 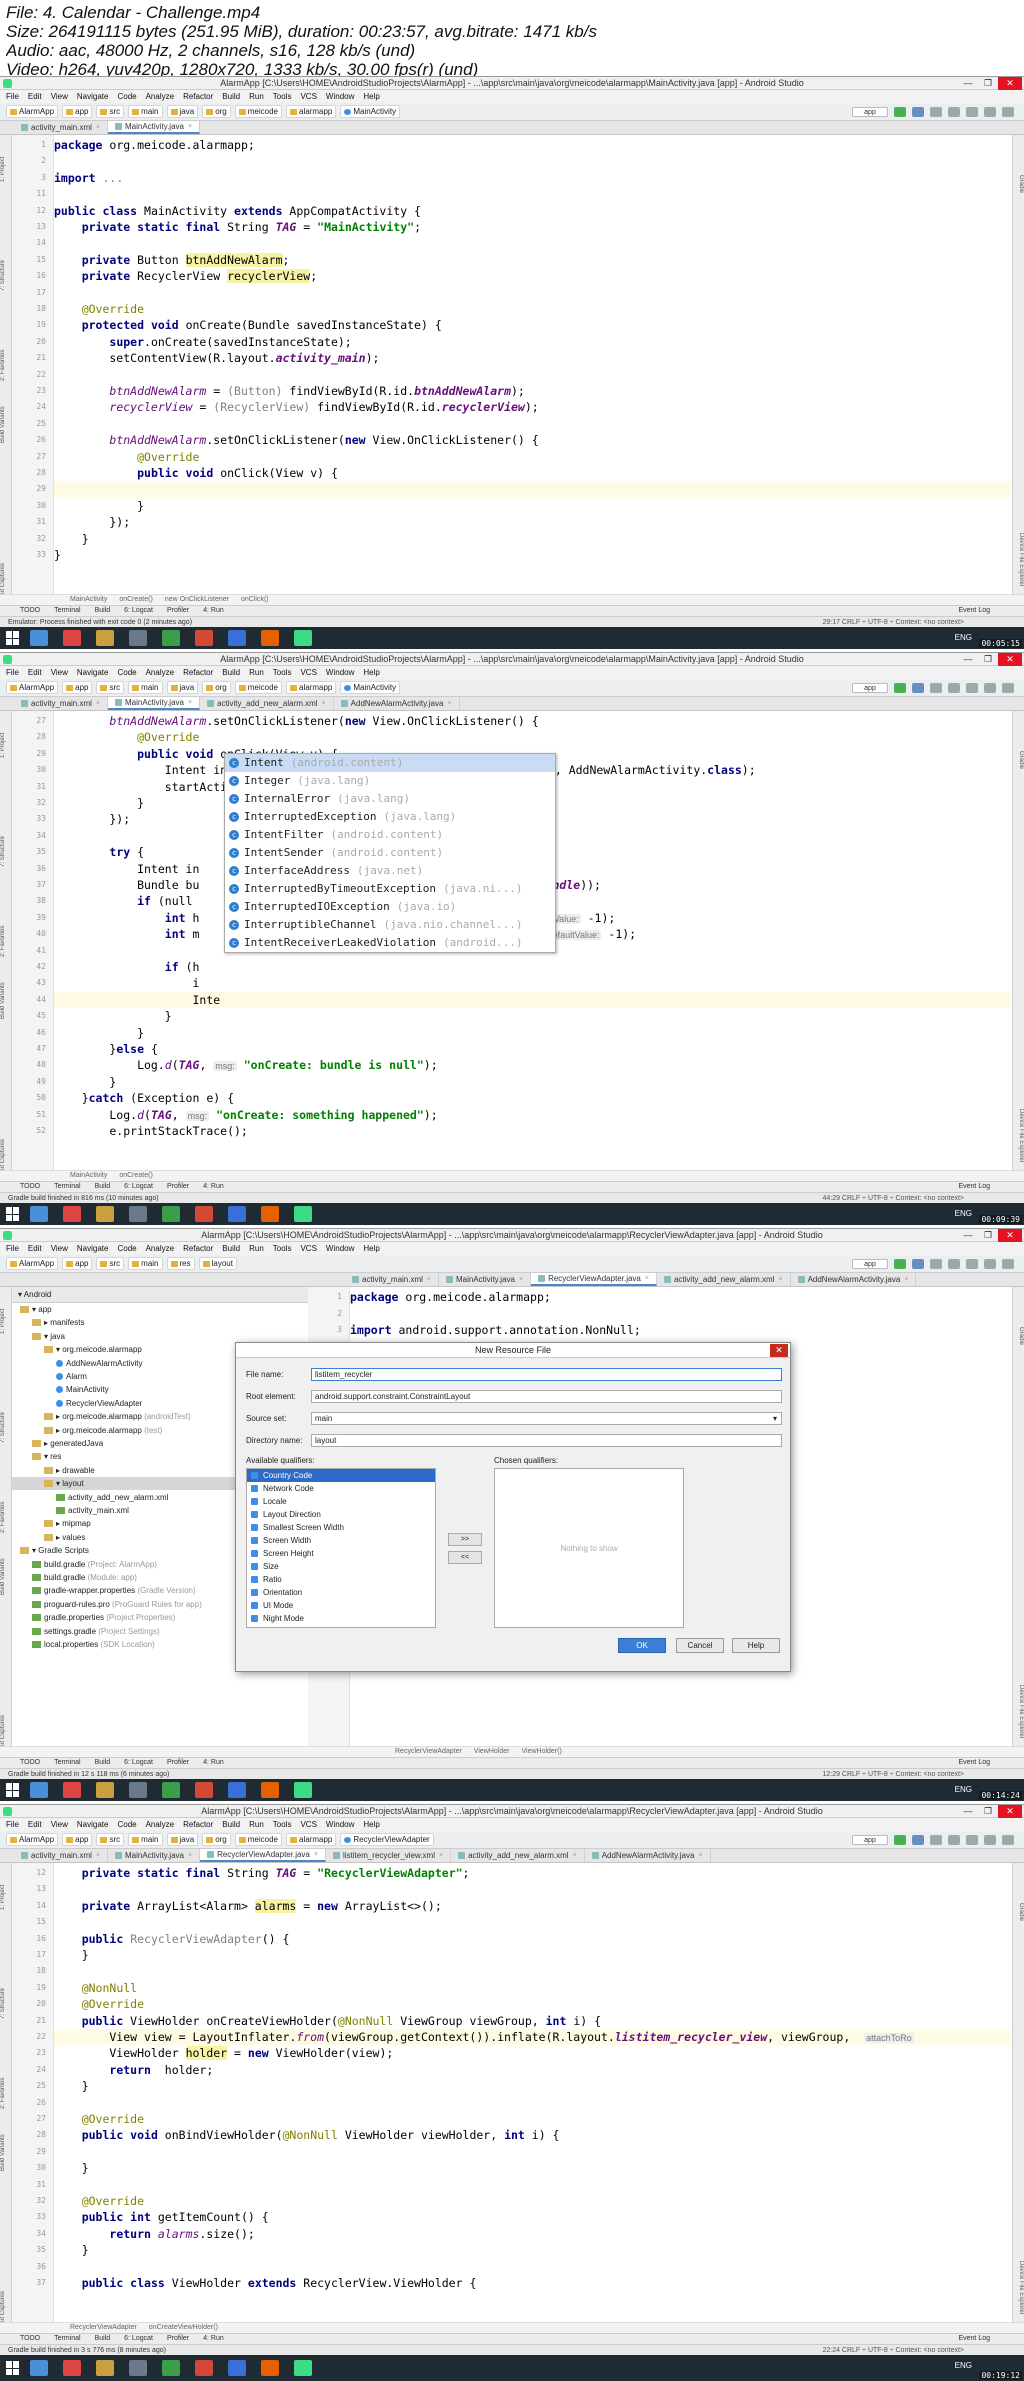 What do you see at coordinates (532, 2217) in the screenshot?
I see `code-line: public int getItemCount() {` at bounding box center [532, 2217].